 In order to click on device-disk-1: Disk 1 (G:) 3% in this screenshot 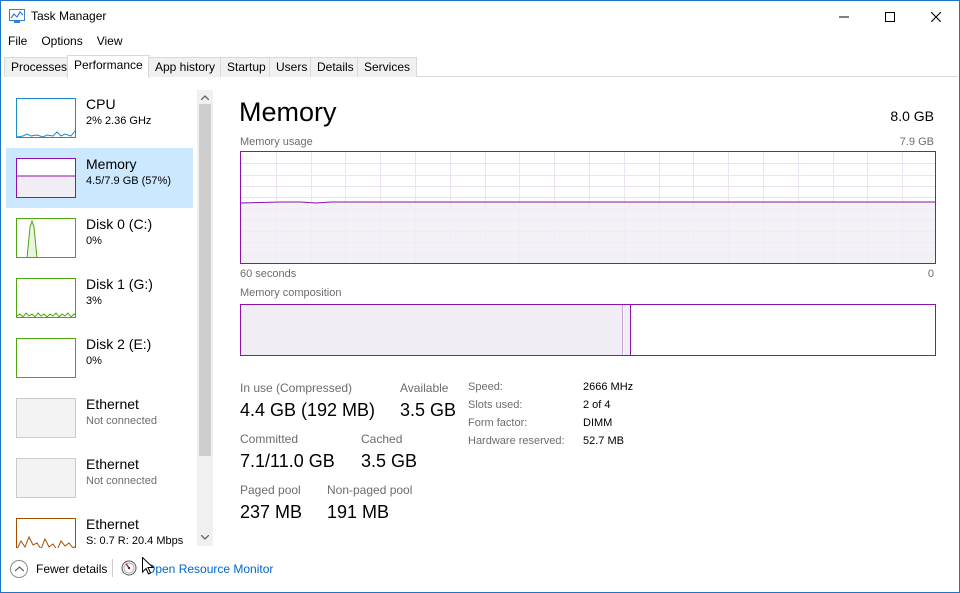, I will do `click(99, 298)`.